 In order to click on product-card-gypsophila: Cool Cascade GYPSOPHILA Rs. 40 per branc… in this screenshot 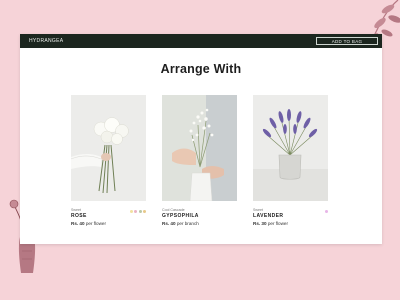, I will do `click(199, 161)`.